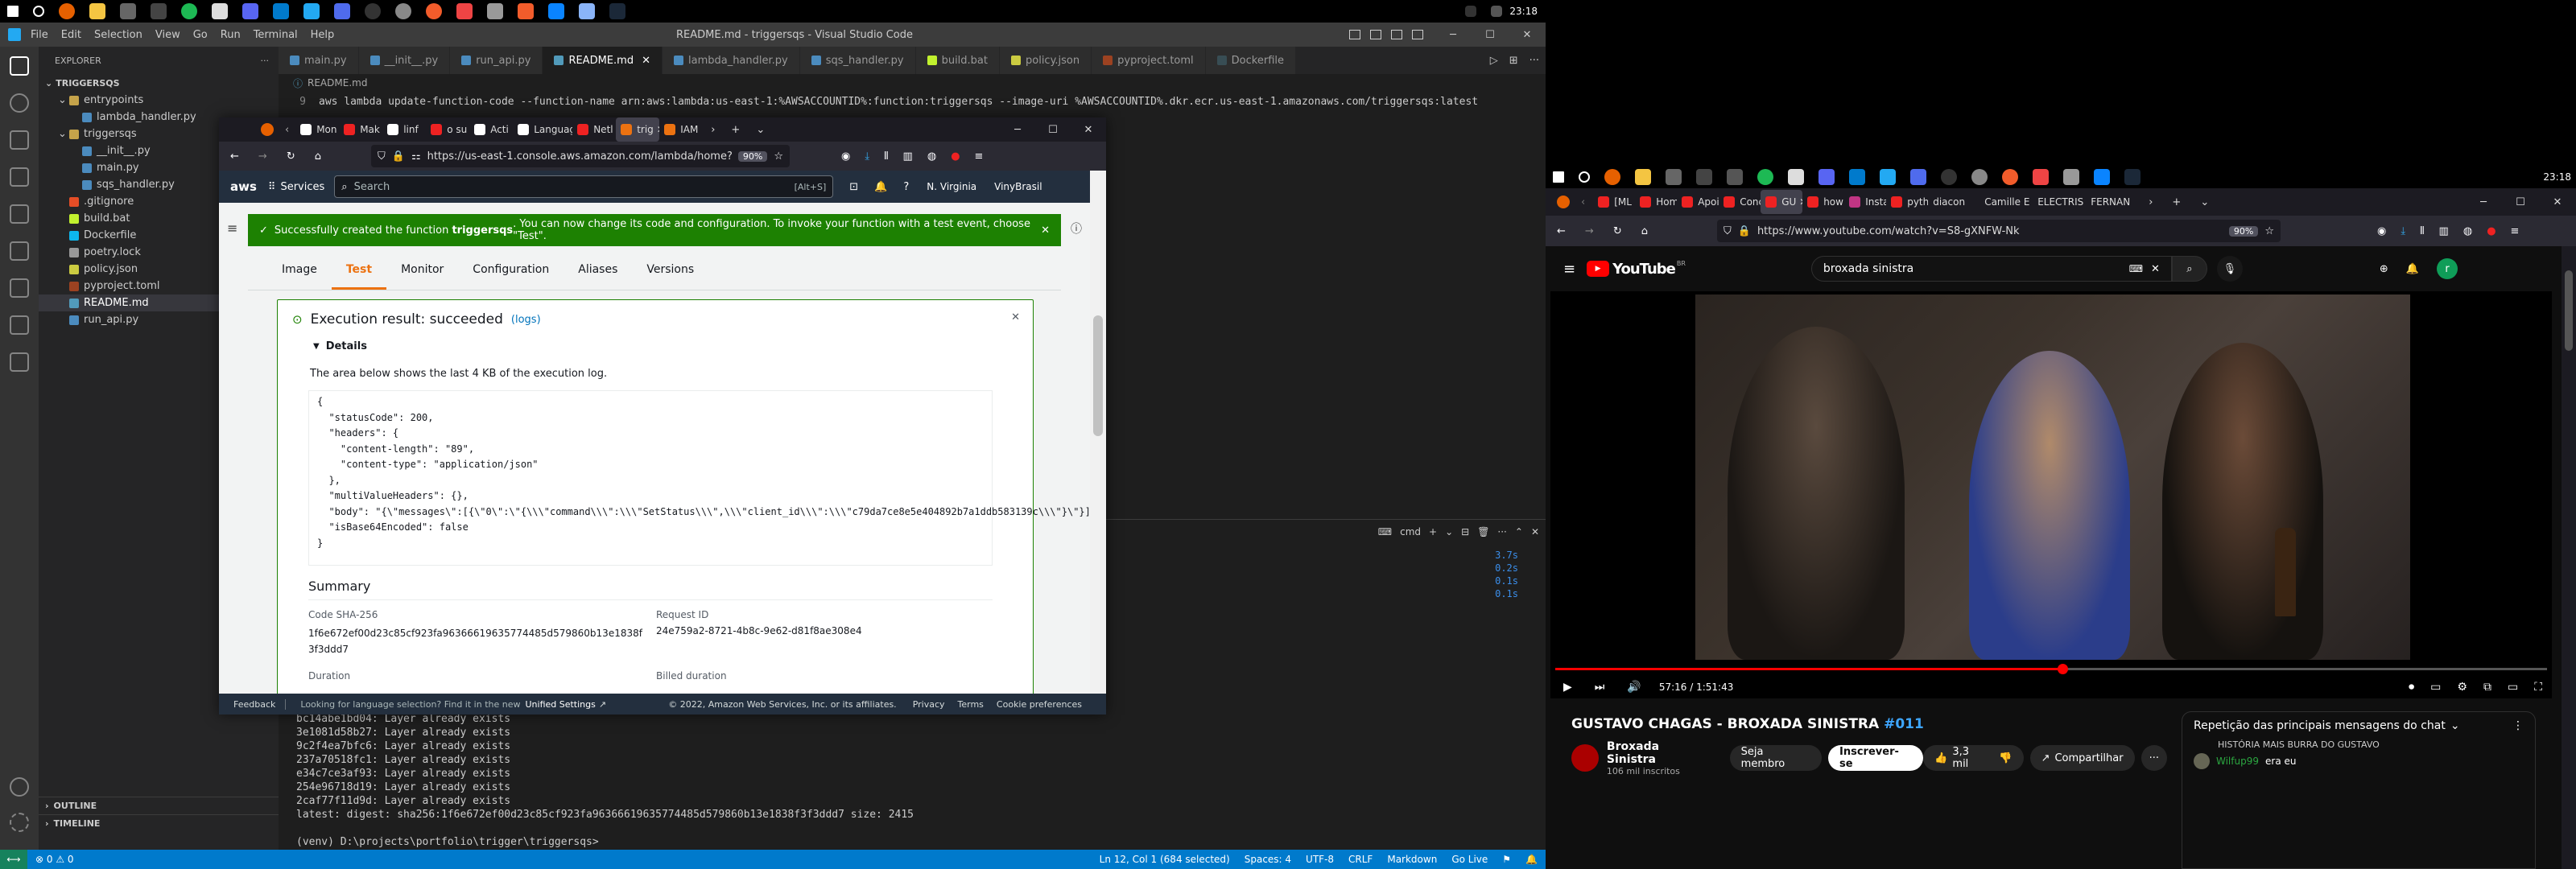  Describe the element at coordinates (19, 325) in the screenshot. I see `docker-icon` at that location.